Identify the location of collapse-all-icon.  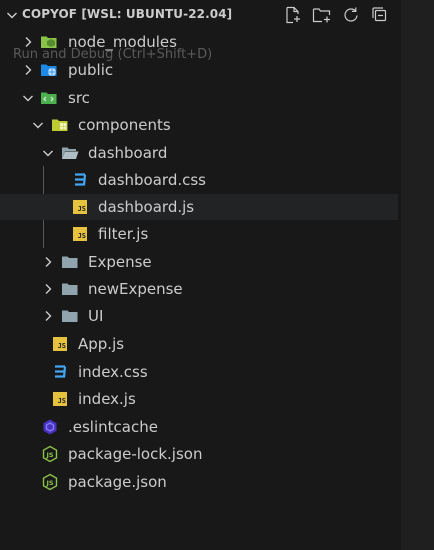
(380, 15).